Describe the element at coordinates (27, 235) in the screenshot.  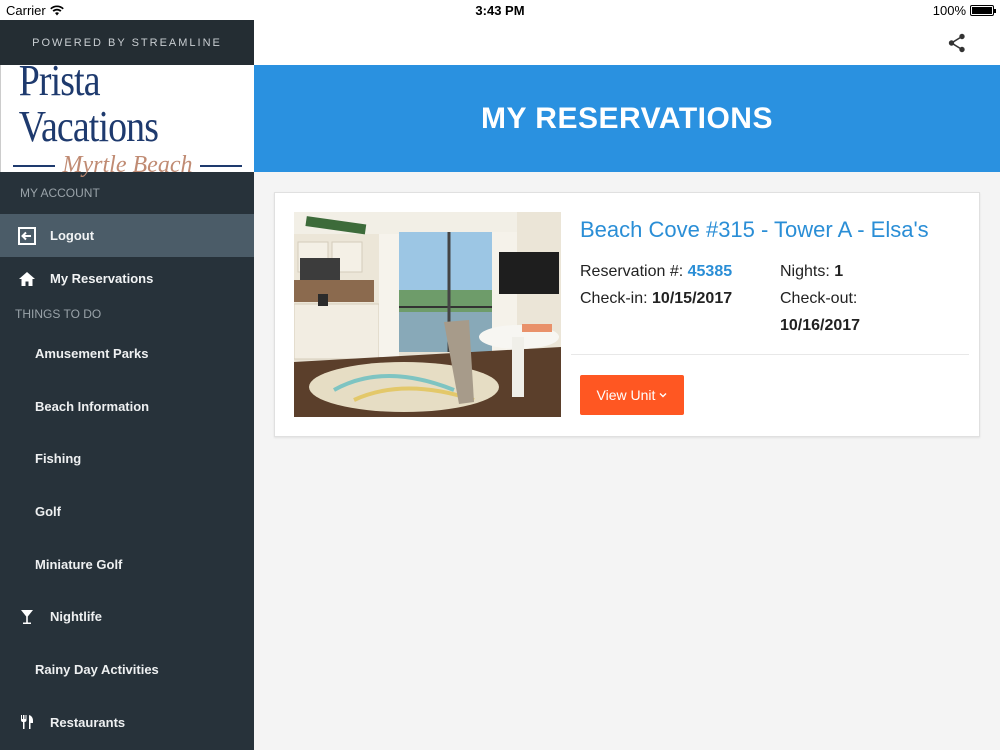
I see `logout-icon` at that location.